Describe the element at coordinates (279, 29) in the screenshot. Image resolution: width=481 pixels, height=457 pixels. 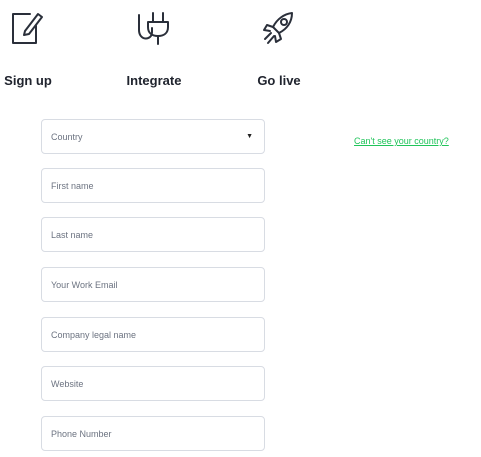
I see `rocket-icon` at that location.